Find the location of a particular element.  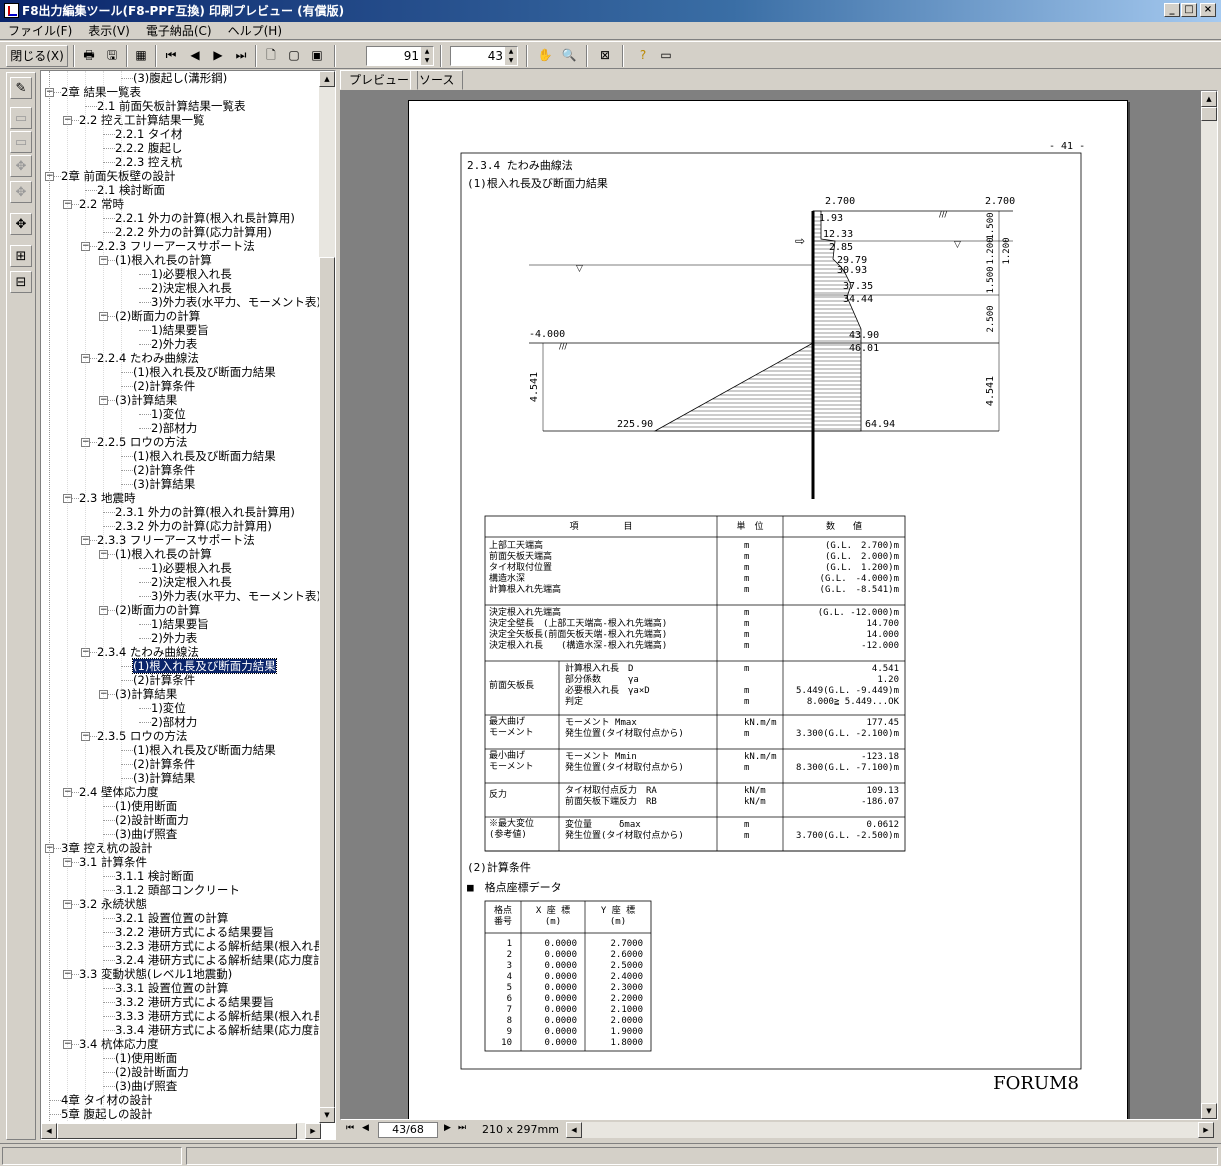

menu-view: 表示(V) is located at coordinates (109, 31).